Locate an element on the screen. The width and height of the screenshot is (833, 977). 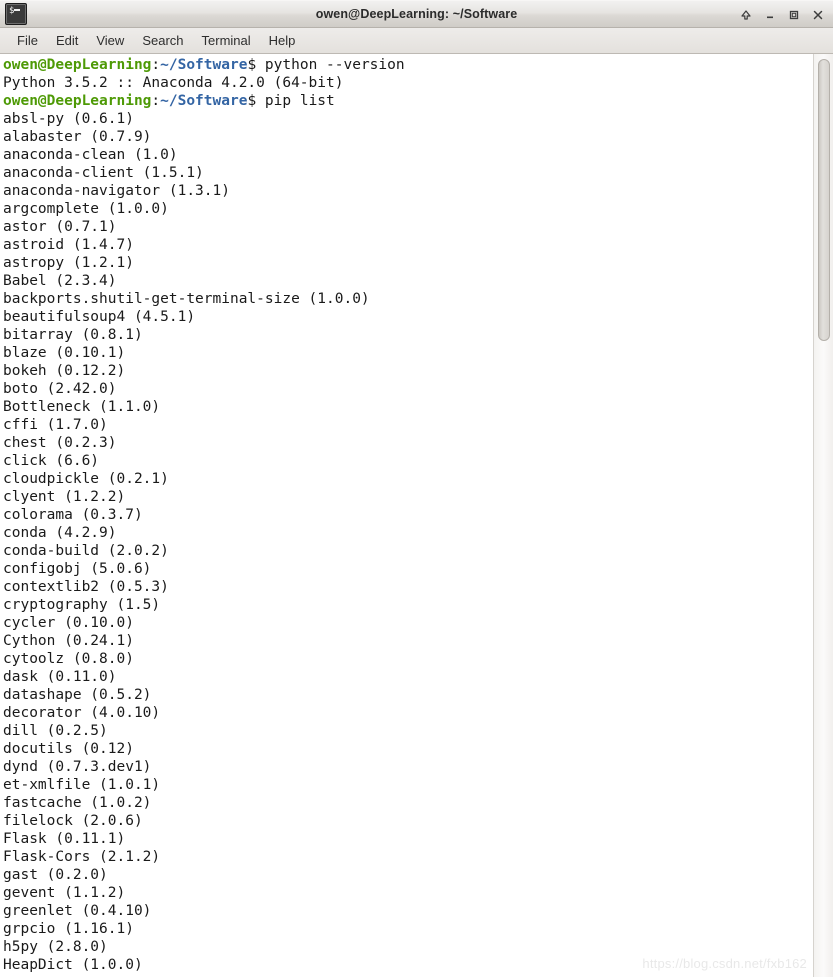
package-list-item: astor (0.7.1) is located at coordinates (60, 227).